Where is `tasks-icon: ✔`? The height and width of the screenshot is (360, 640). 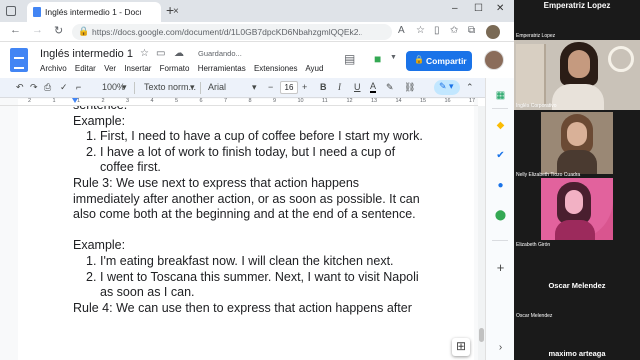
tasks-icon: ✔ is located at coordinates (500, 155).